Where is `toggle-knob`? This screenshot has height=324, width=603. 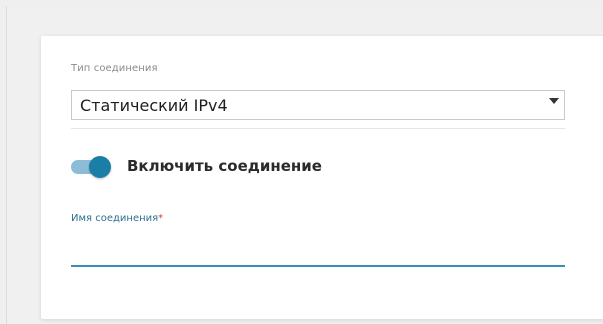
toggle-knob is located at coordinates (100, 167).